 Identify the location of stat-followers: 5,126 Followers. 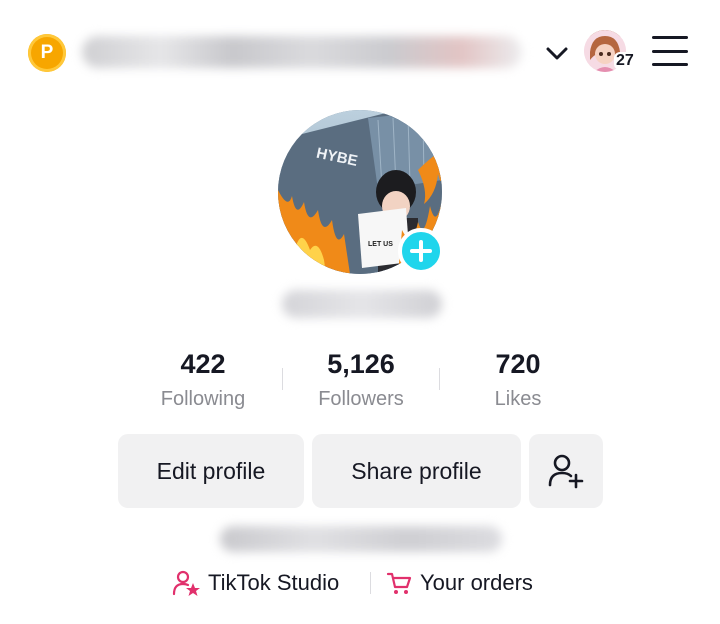
(361, 380).